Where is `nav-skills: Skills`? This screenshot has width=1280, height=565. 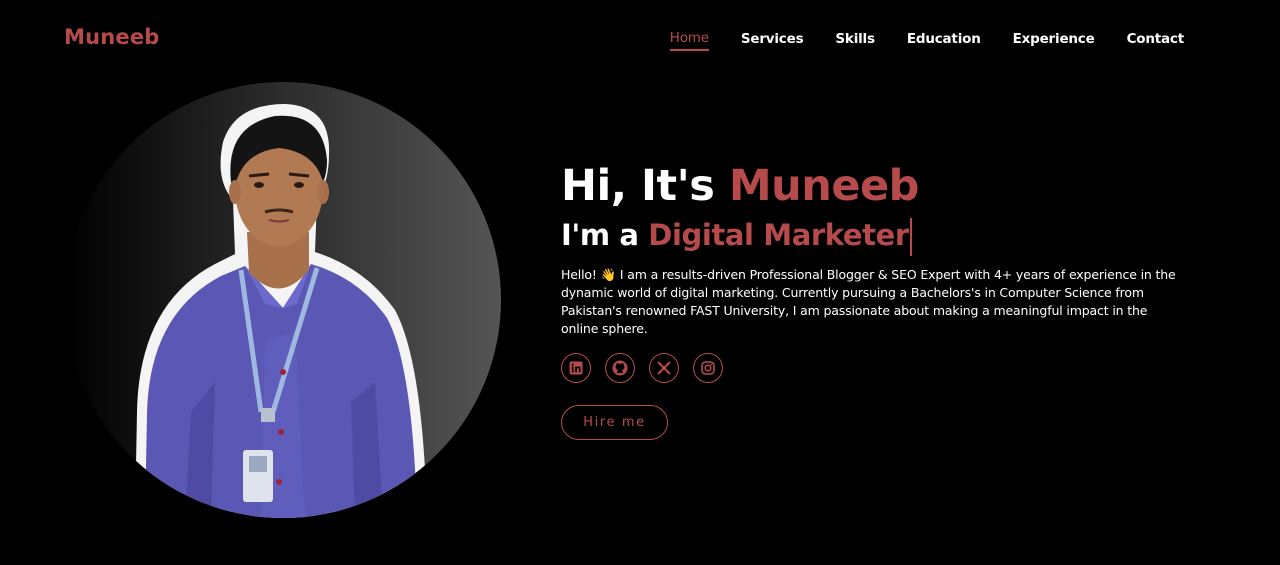
nav-skills: Skills is located at coordinates (855, 40).